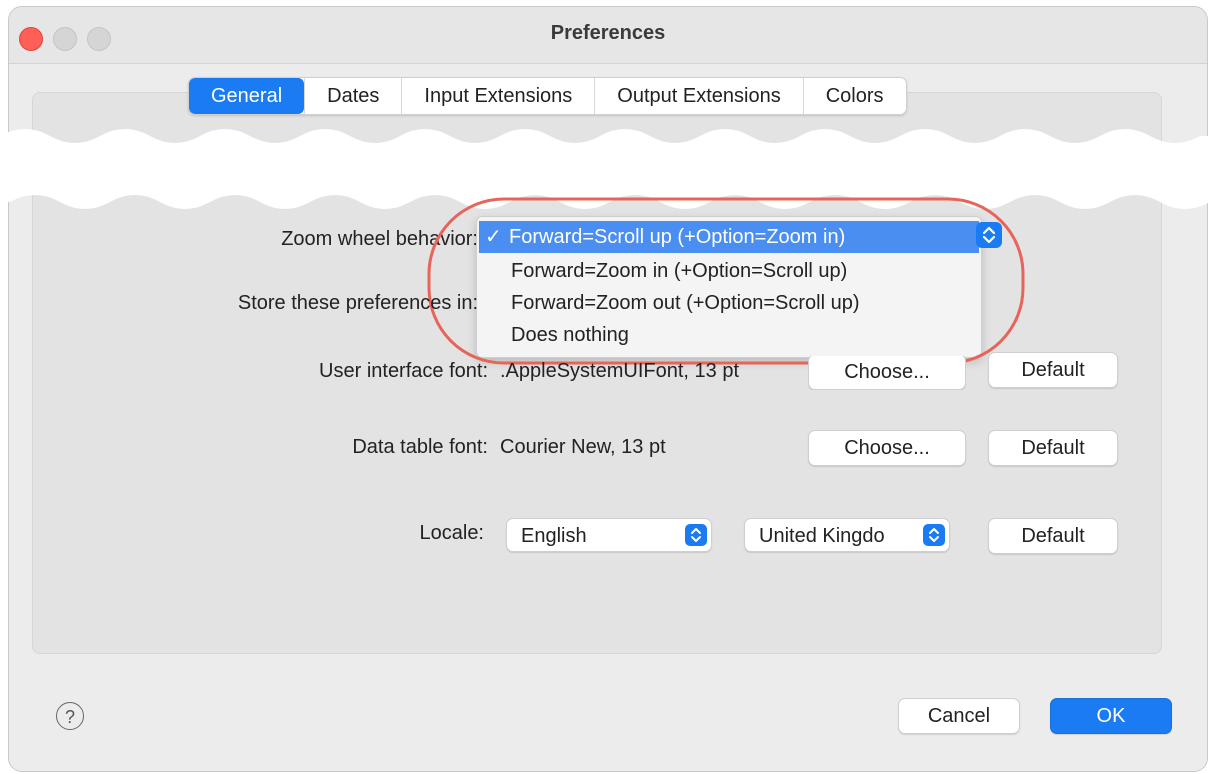  Describe the element at coordinates (70, 716) in the screenshot. I see `help-icon: ?` at that location.